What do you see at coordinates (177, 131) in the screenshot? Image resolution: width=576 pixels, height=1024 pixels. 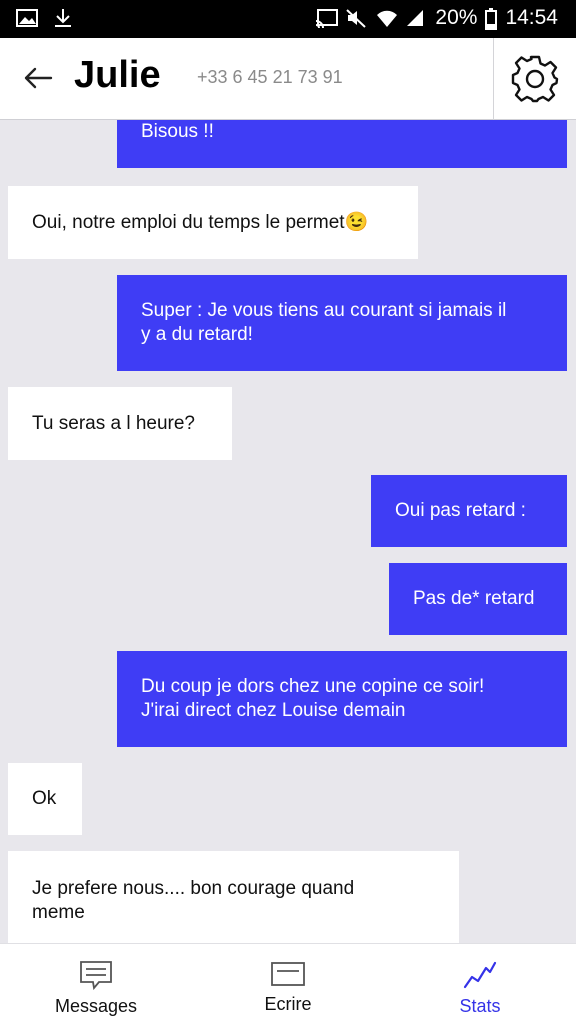 I see `message-text: Bisous !!` at bounding box center [177, 131].